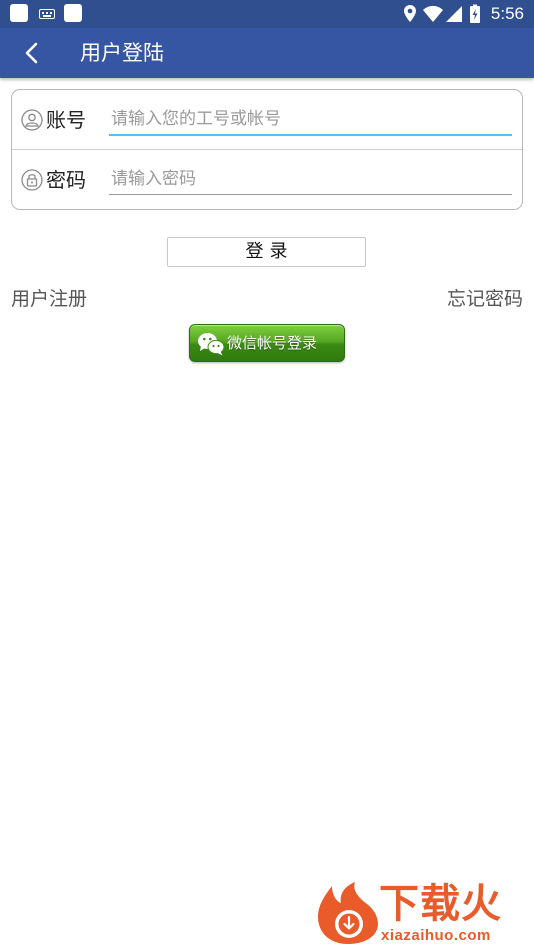  What do you see at coordinates (310, 119) in the screenshot?
I see `account-input` at bounding box center [310, 119].